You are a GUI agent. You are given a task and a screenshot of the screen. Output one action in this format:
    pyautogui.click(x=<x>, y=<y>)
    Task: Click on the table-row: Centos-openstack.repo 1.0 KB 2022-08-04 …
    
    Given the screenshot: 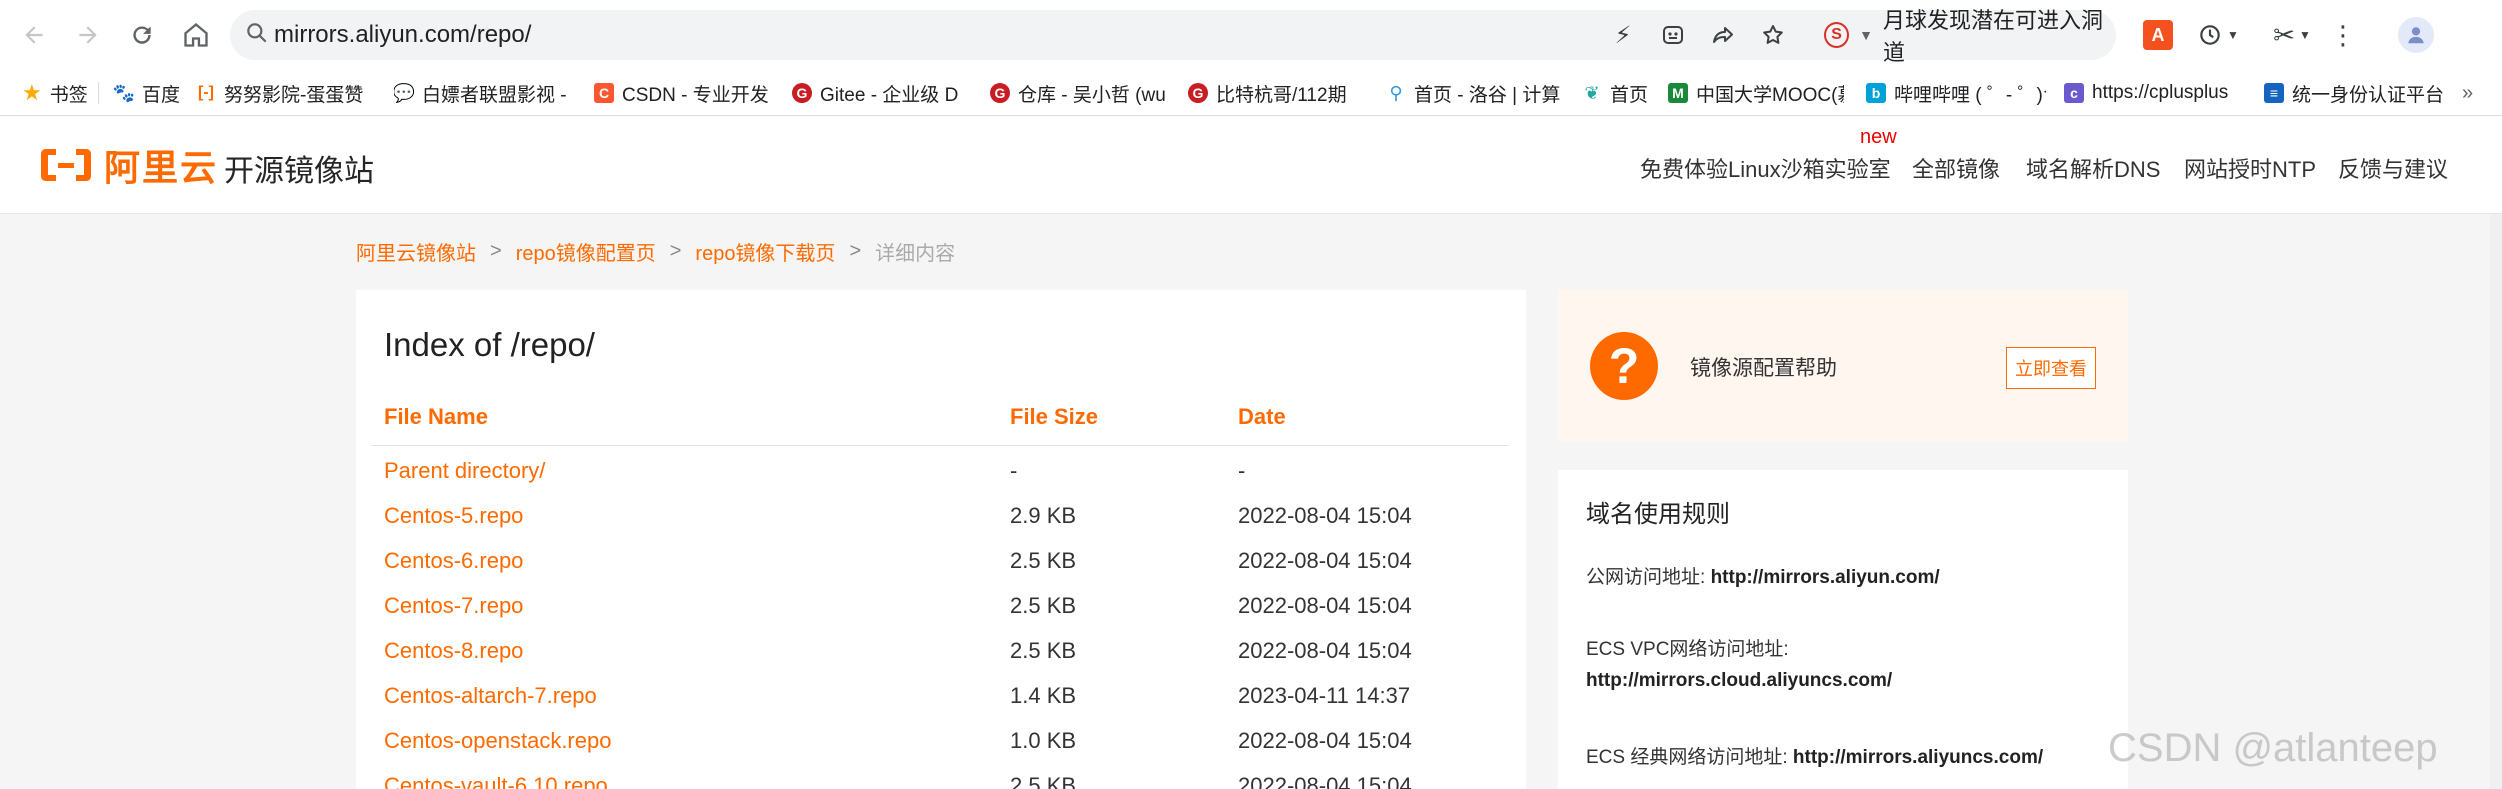 What is the action you would take?
    pyautogui.click(x=941, y=742)
    